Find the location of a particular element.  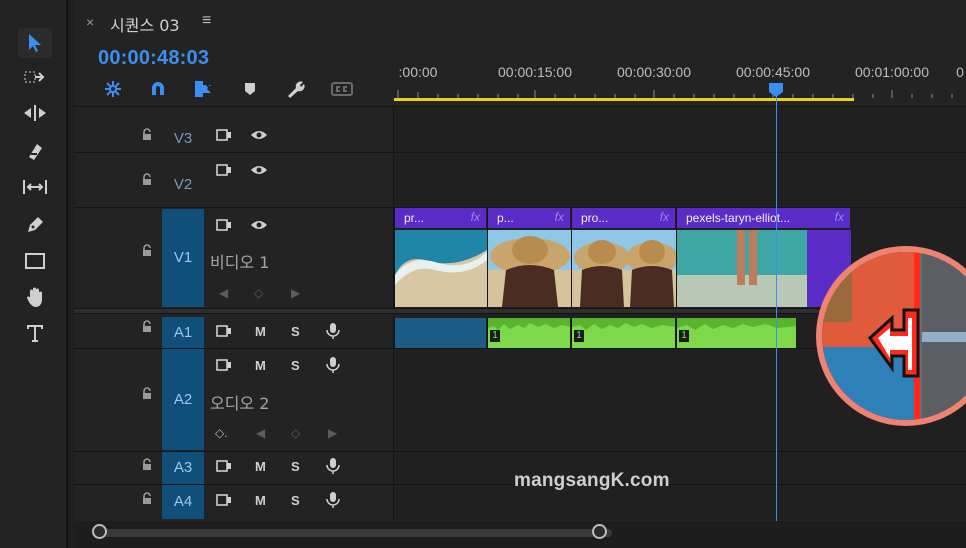

track-name-a2: A2 is located at coordinates (183, 399).